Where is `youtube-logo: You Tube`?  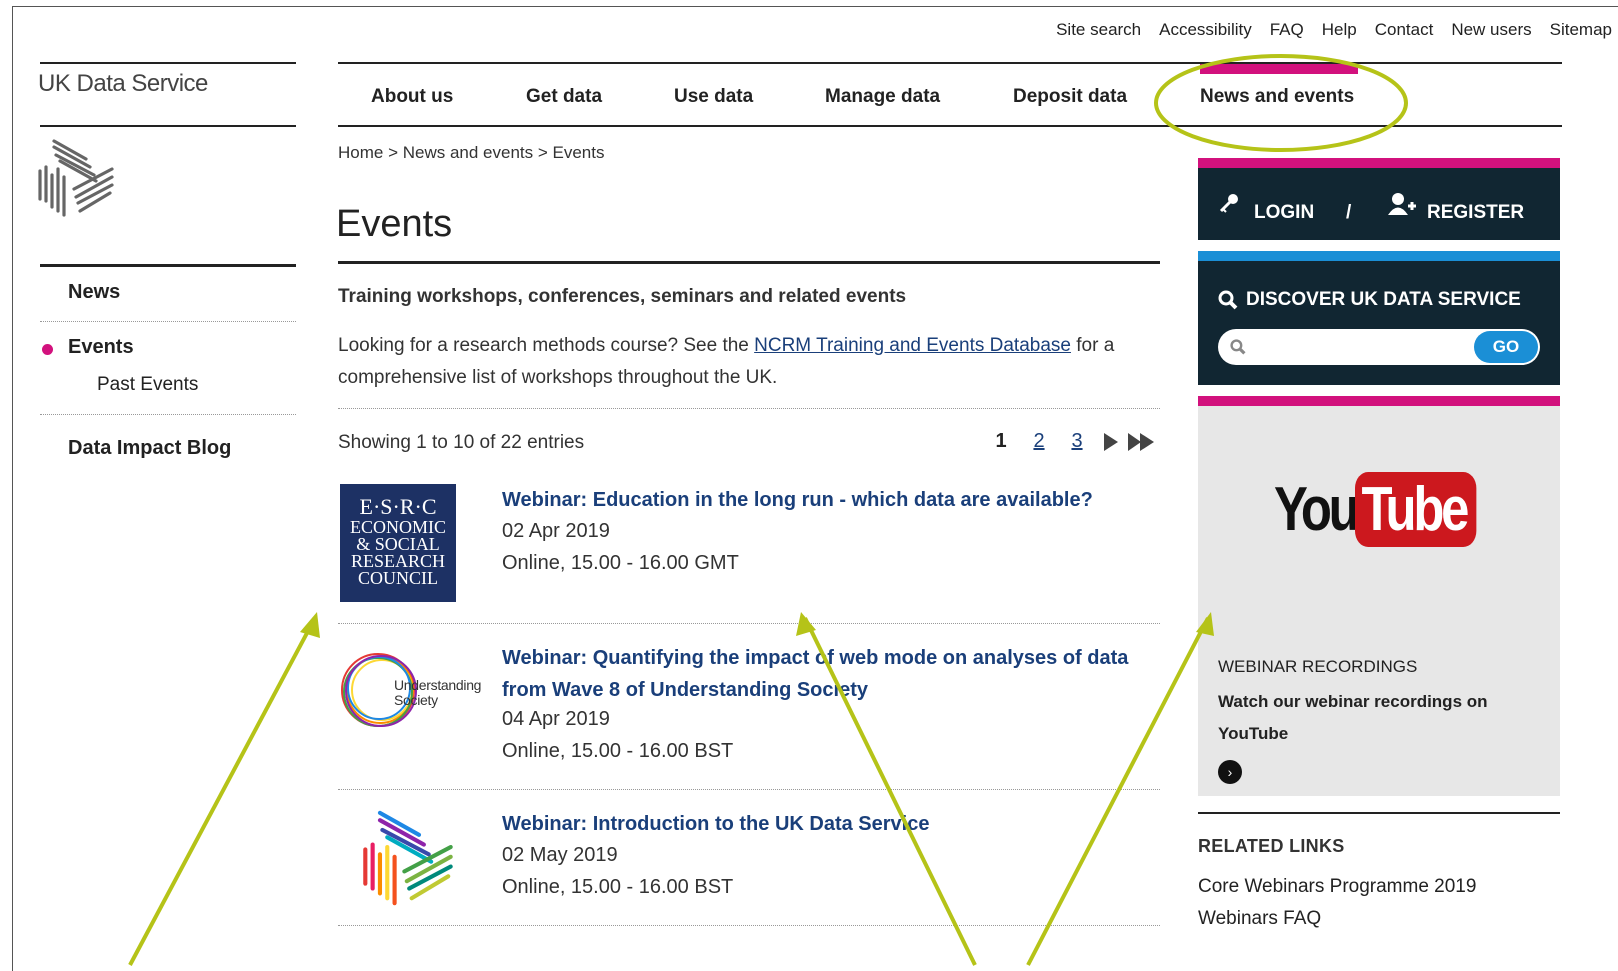
youtube-logo: You Tube is located at coordinates (1388, 509).